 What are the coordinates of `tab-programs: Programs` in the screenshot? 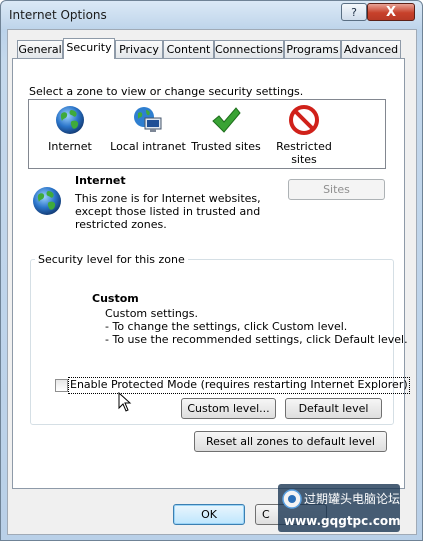 It's located at (312, 49).